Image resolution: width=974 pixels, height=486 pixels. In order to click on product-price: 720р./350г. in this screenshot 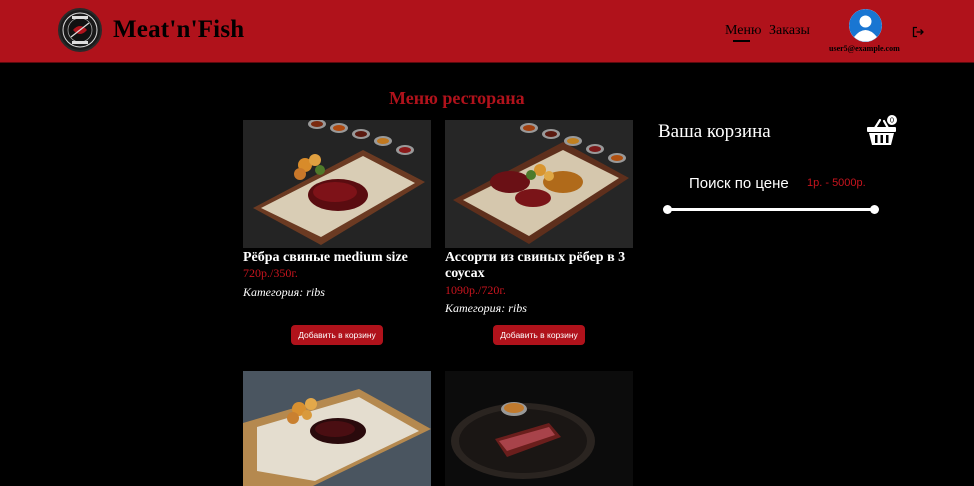, I will do `click(270, 273)`.